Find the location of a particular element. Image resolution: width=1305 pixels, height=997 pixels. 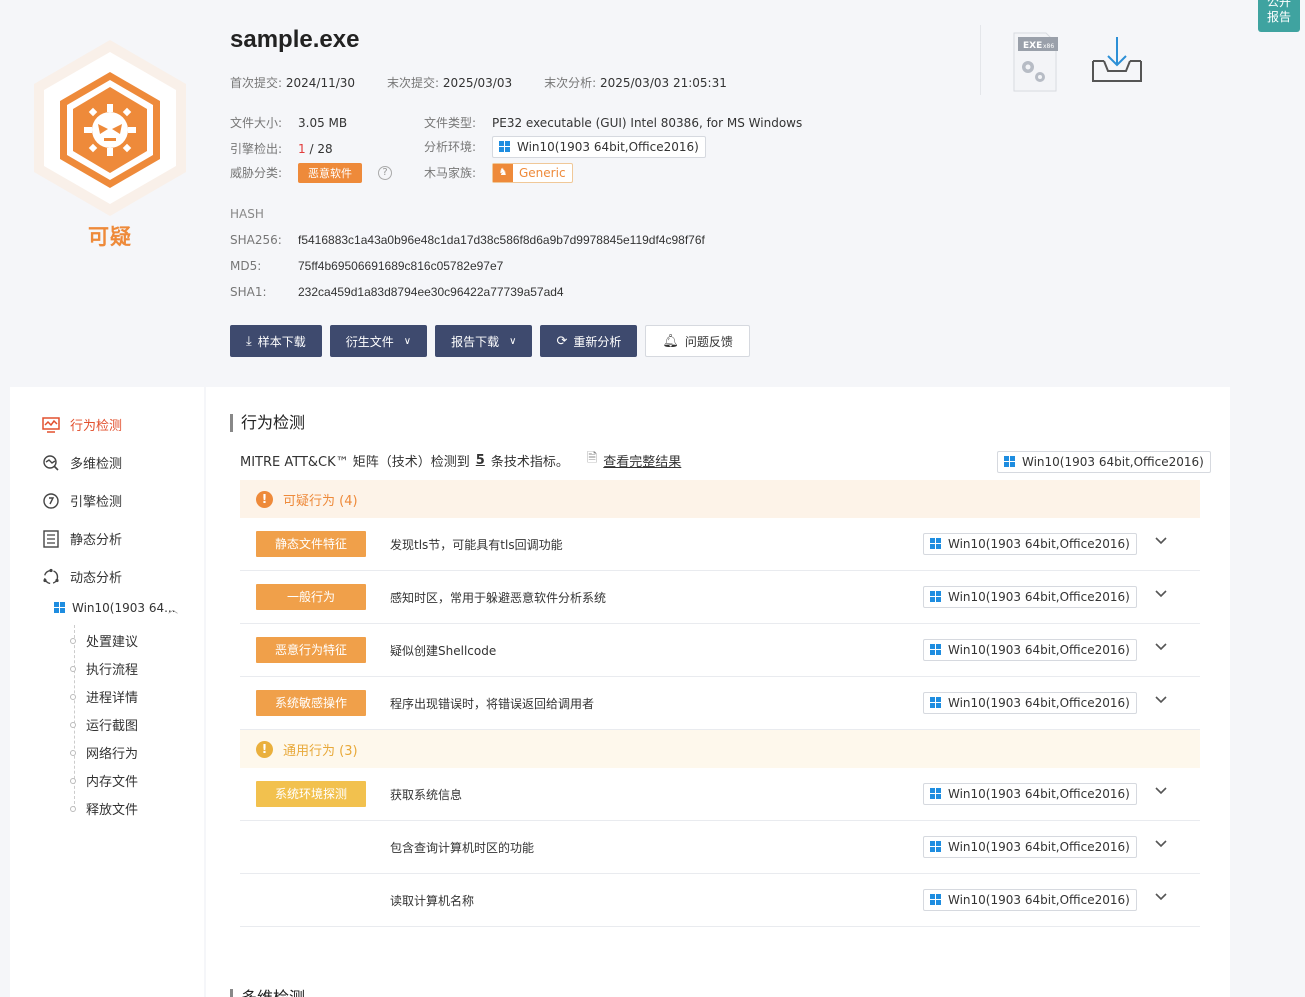

engine-icon is located at coordinates (51, 501).